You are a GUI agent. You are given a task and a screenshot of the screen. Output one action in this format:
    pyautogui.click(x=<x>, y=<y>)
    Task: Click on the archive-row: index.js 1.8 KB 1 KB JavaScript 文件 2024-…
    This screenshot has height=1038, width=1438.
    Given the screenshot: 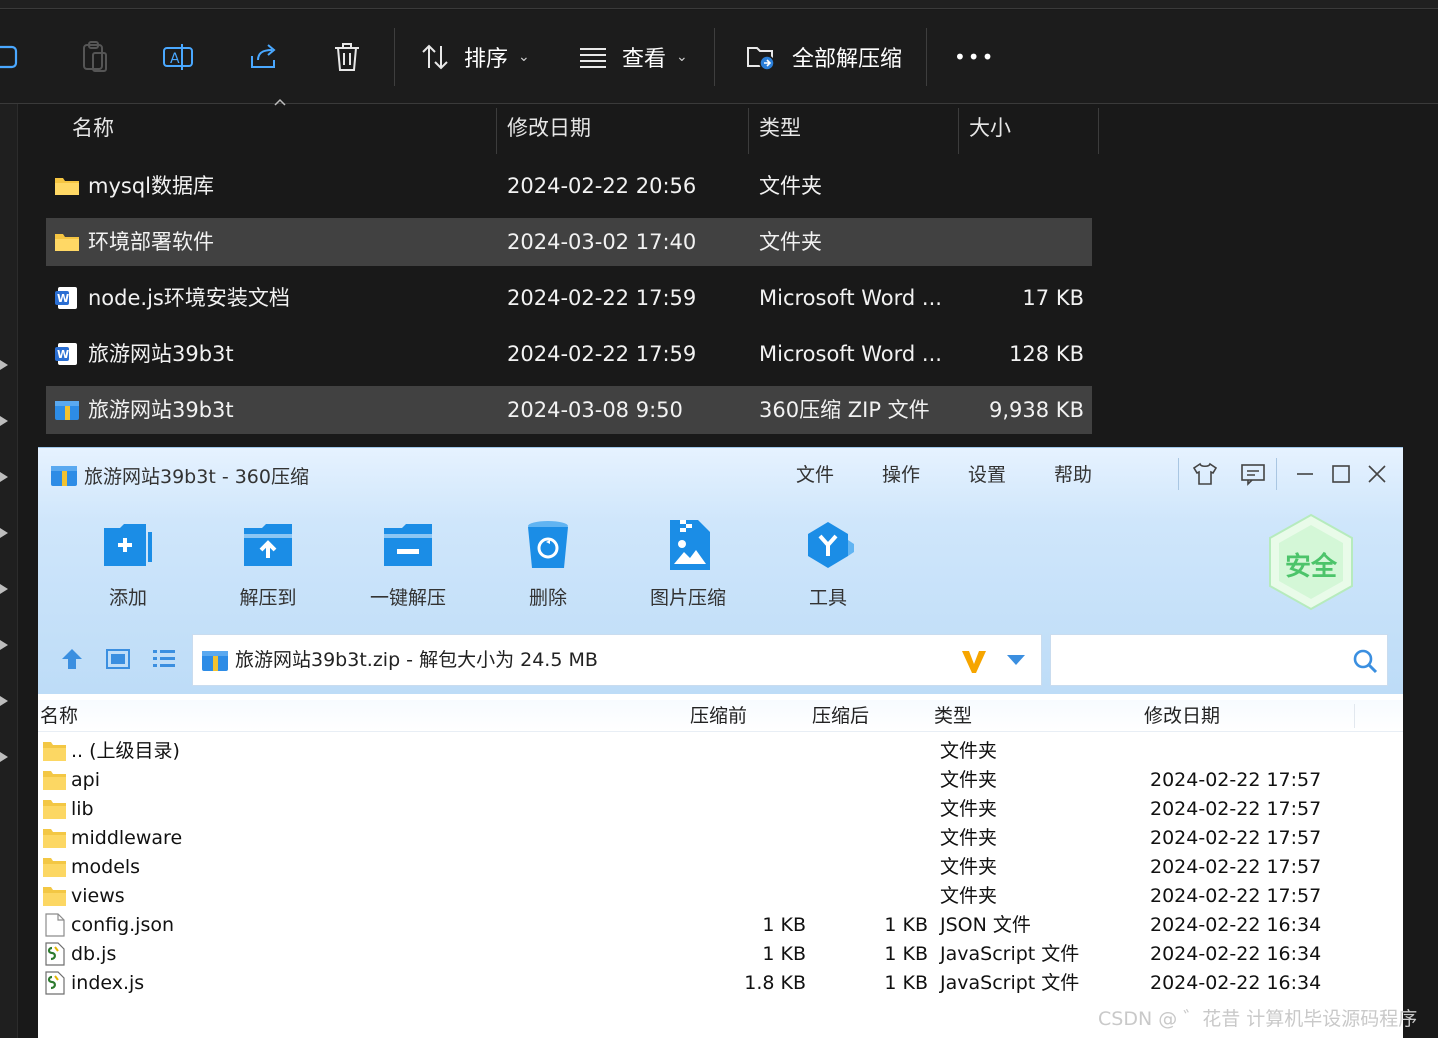 What is the action you would take?
    pyautogui.click(x=720, y=983)
    